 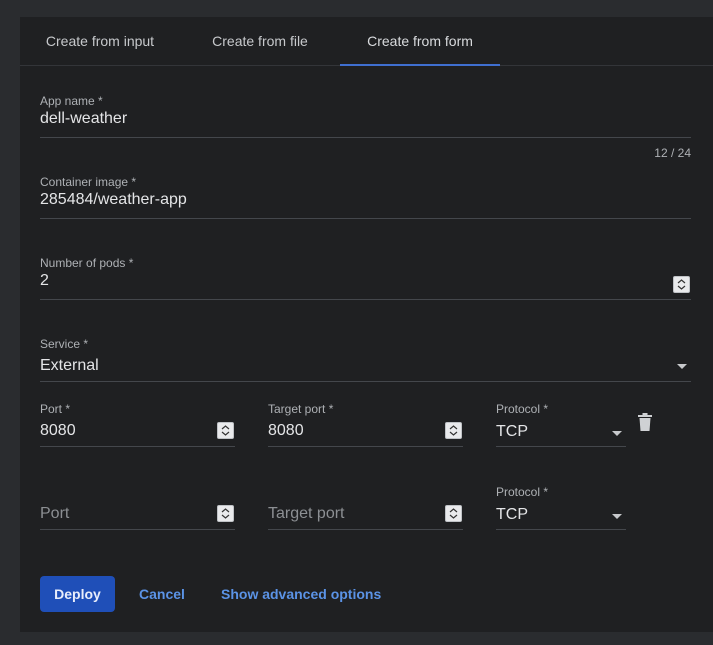 I want to click on container-image-field: Container image * 285484/weather-app, so click(x=365, y=197).